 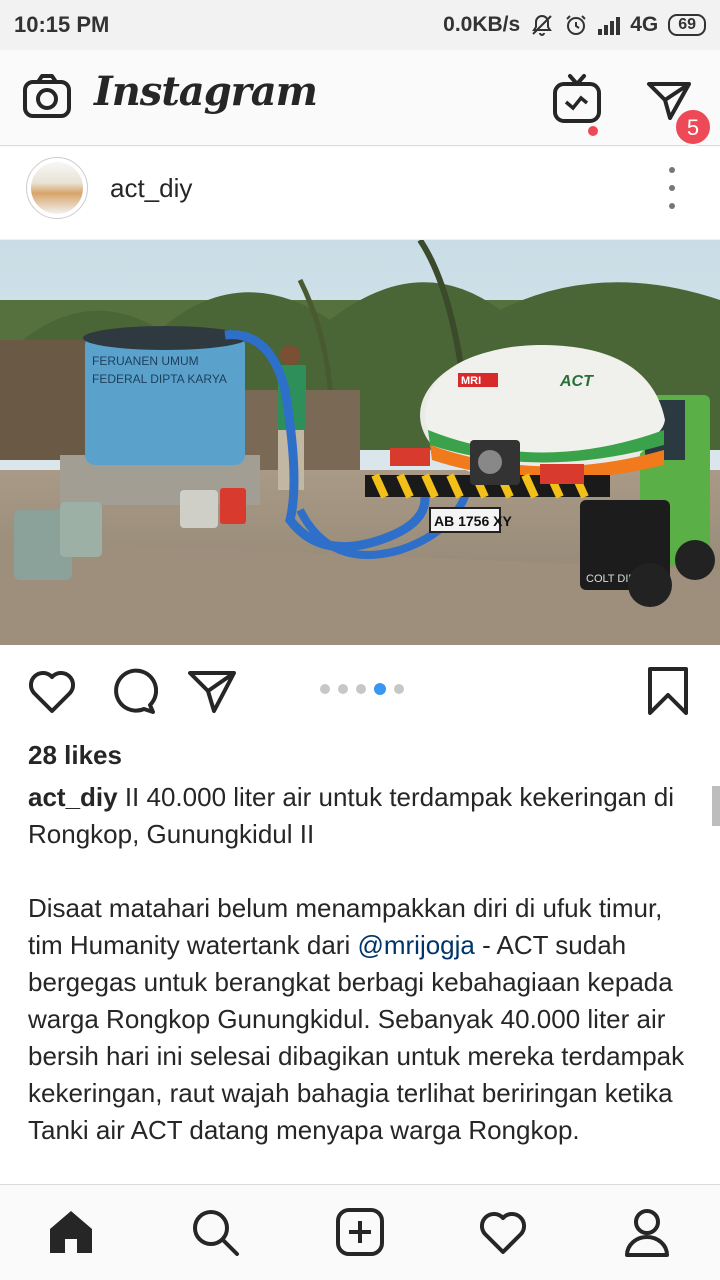 What do you see at coordinates (542, 25) in the screenshot?
I see `notifications-off-icon` at bounding box center [542, 25].